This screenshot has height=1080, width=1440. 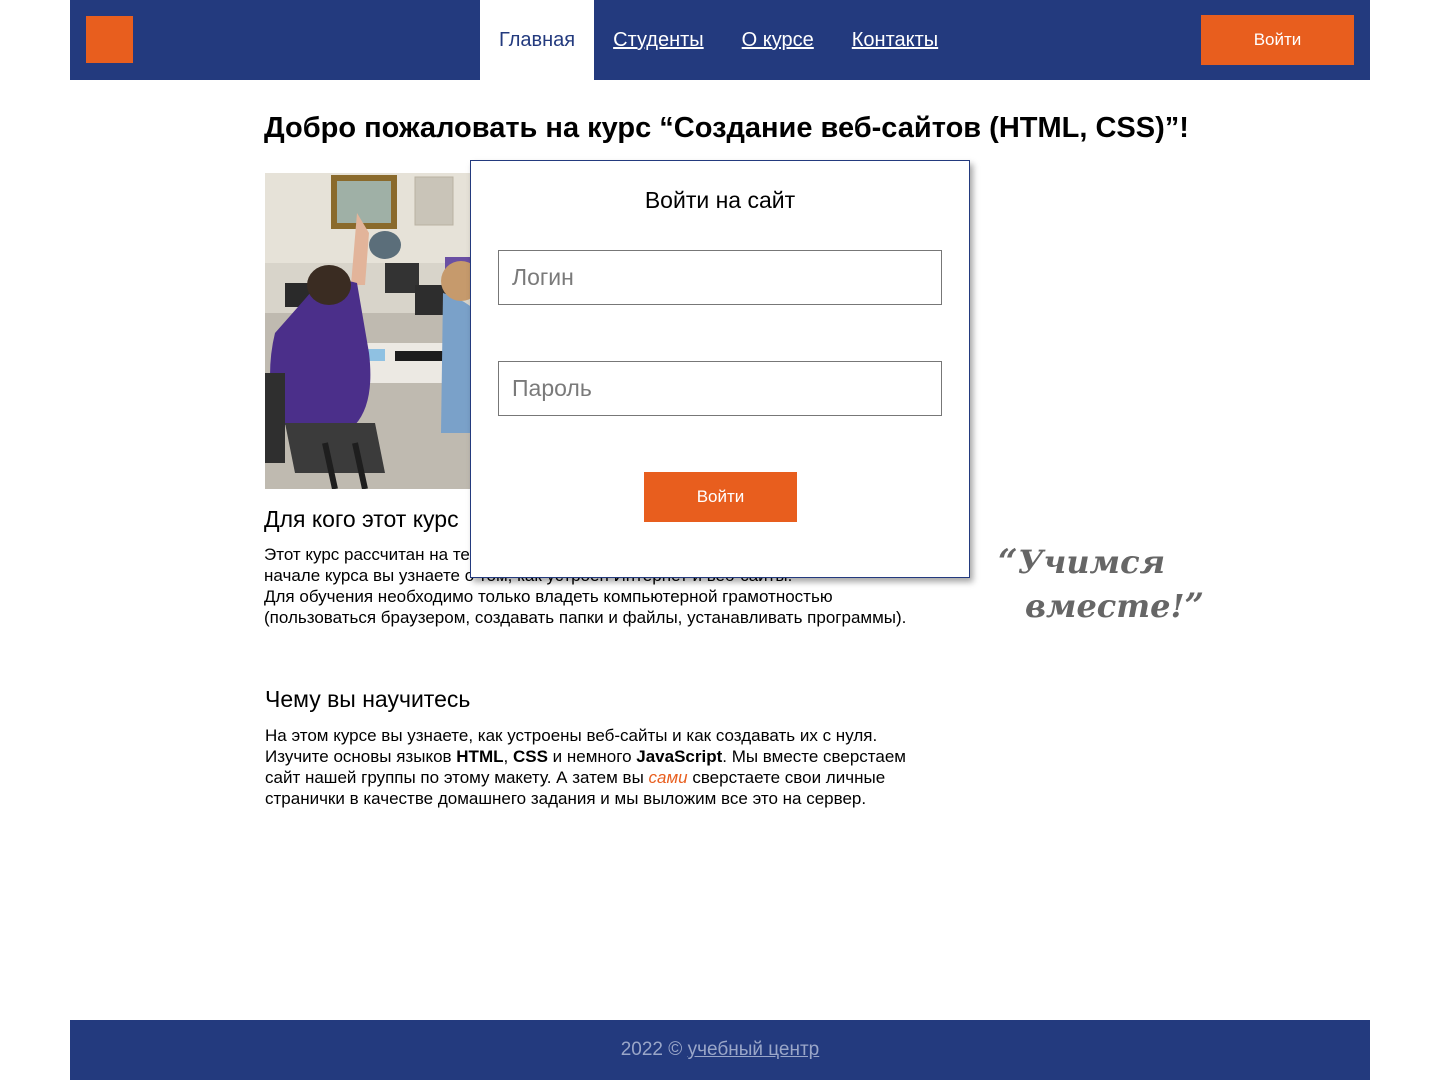 I want to click on quote-line-2: вместе!, so click(x=1105, y=606).